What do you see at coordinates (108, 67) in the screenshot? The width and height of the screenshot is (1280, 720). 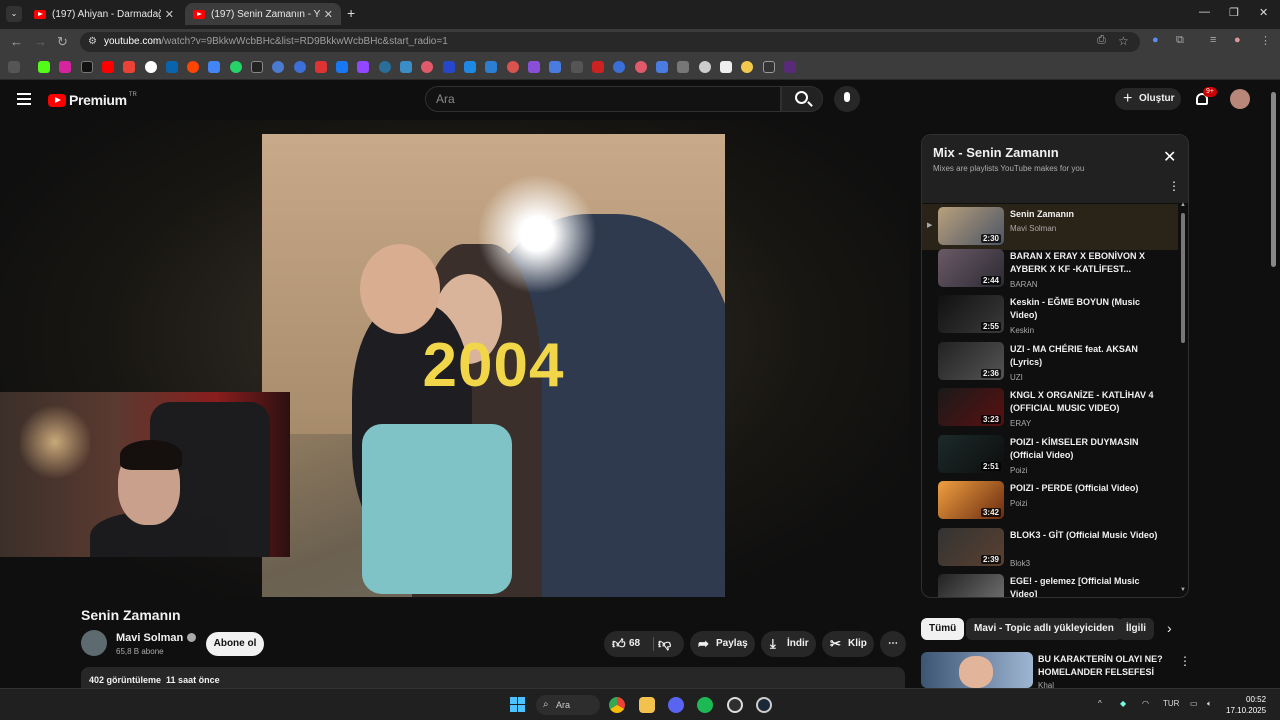 I see `bookmark-youtube-icon` at bounding box center [108, 67].